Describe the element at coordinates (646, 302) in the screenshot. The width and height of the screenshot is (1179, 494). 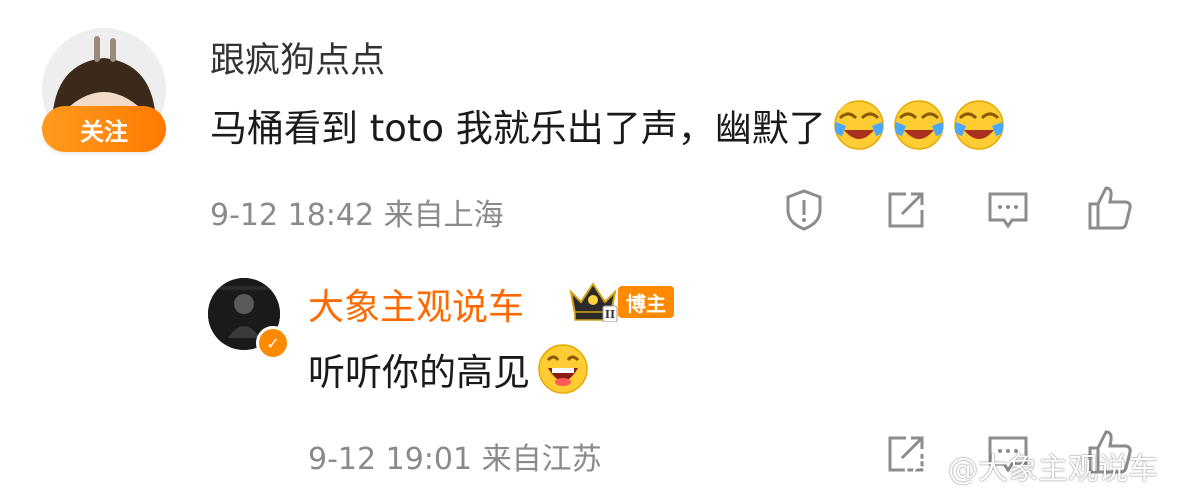
I see `blogger-badge: 博主` at that location.